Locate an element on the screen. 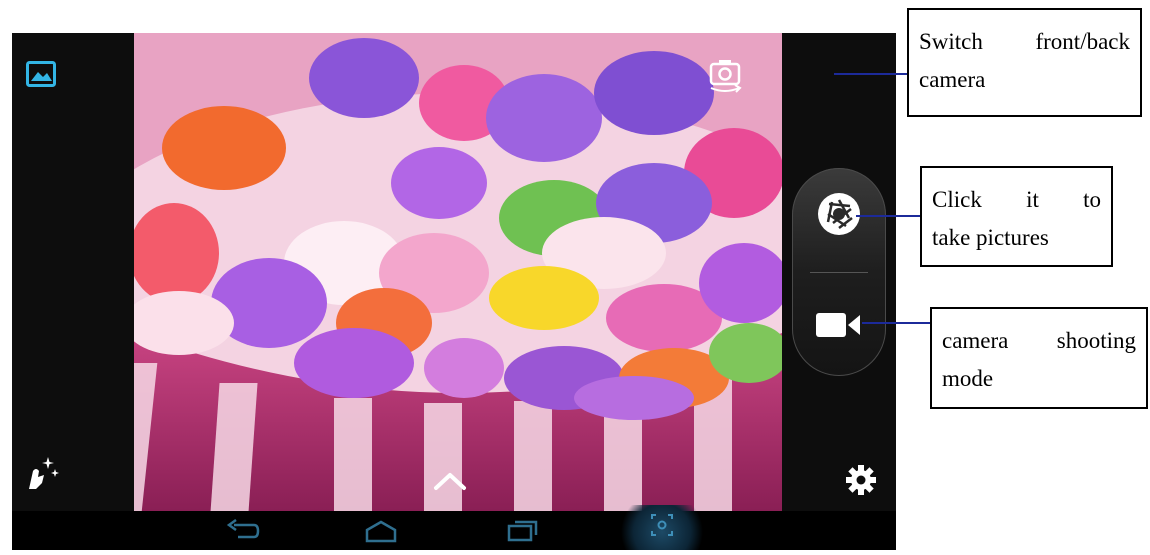 This screenshot has width=1150, height=555. left-control-bar is located at coordinates (73, 272).